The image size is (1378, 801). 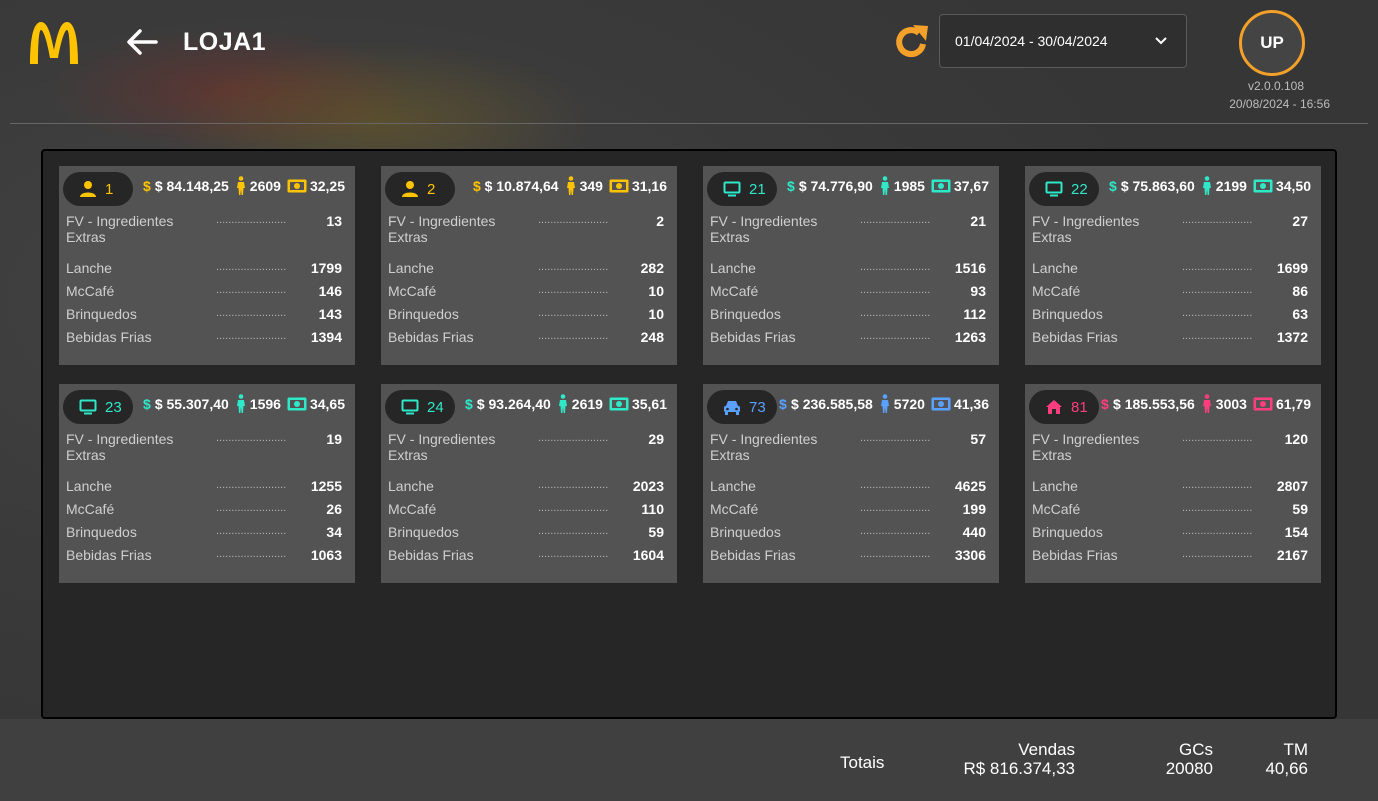 I want to click on pos-code: 23, so click(x=113, y=407).